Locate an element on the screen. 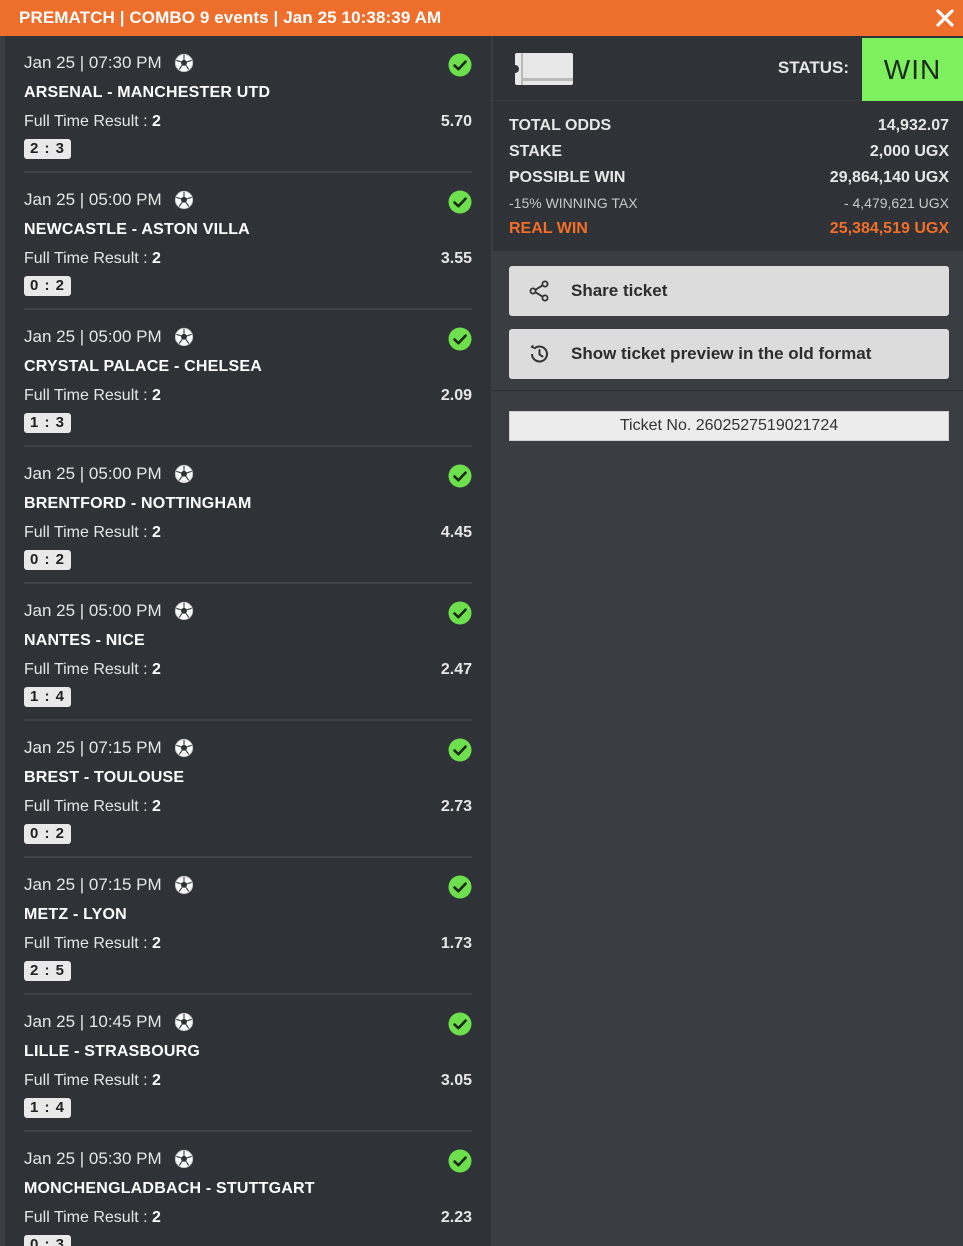 This screenshot has width=963, height=1246. event-time: Jan 25 | 10:45 PM is located at coordinates (109, 1022).